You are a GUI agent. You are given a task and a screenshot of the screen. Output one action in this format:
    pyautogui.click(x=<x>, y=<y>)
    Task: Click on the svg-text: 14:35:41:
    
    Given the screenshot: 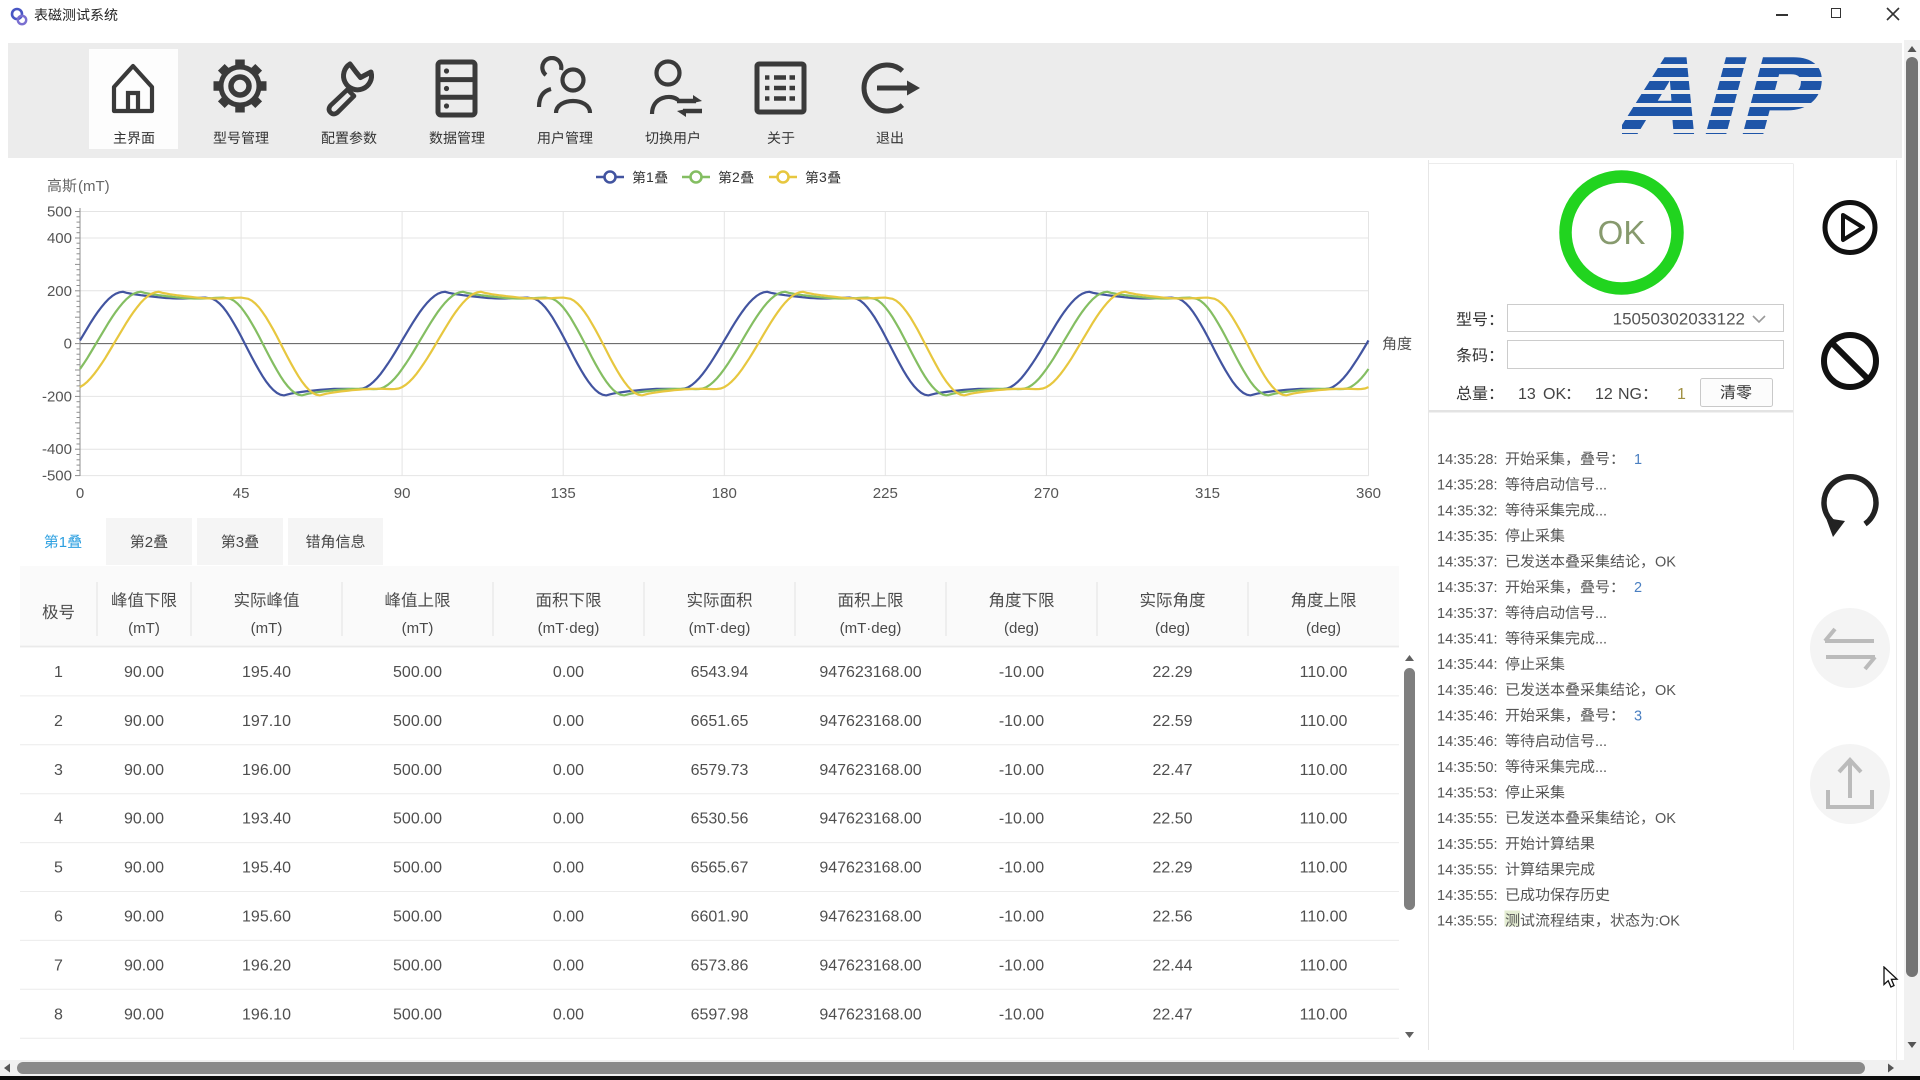 What is the action you would take?
    pyautogui.click(x=1467, y=640)
    